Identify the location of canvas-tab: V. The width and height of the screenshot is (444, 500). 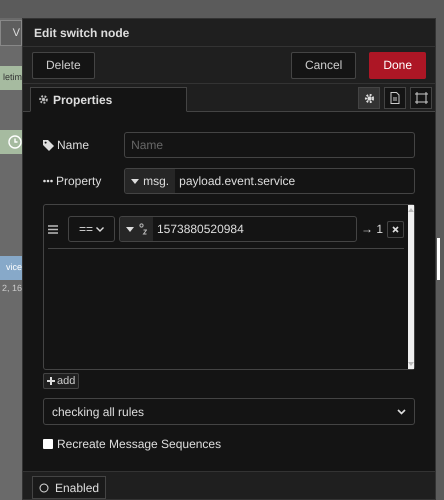
(11, 33).